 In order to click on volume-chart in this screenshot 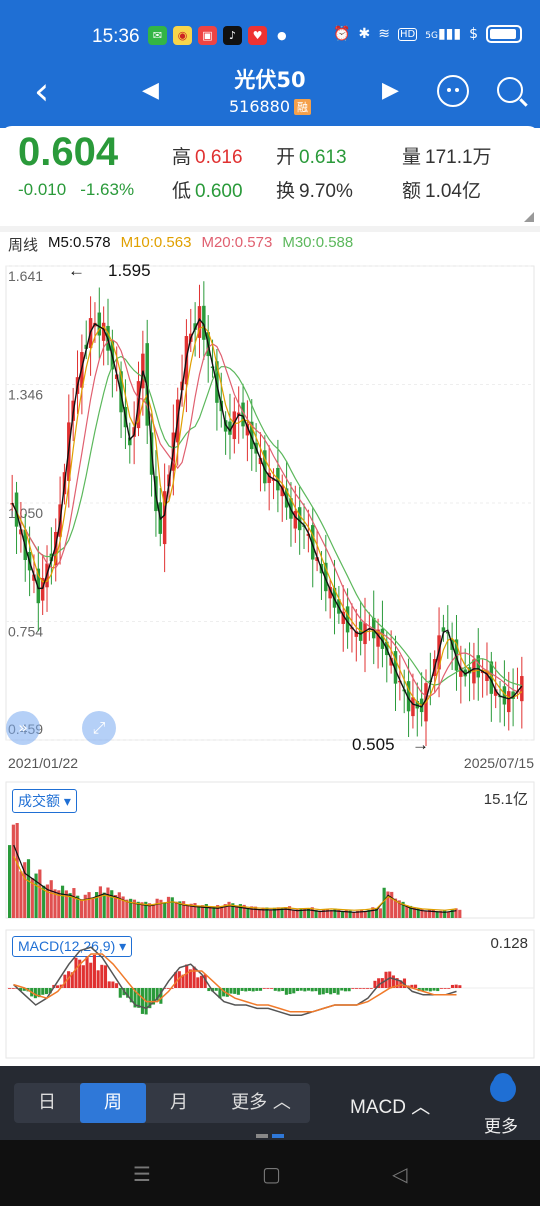, I will do `click(270, 850)`.